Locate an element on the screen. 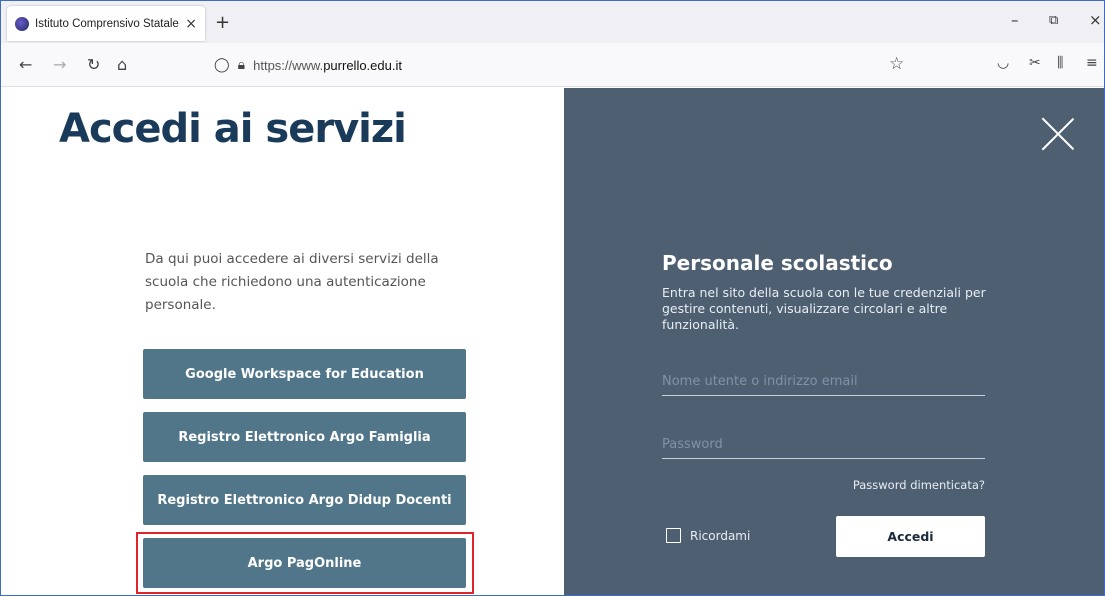  login-title: Personale scolastico is located at coordinates (777, 263).